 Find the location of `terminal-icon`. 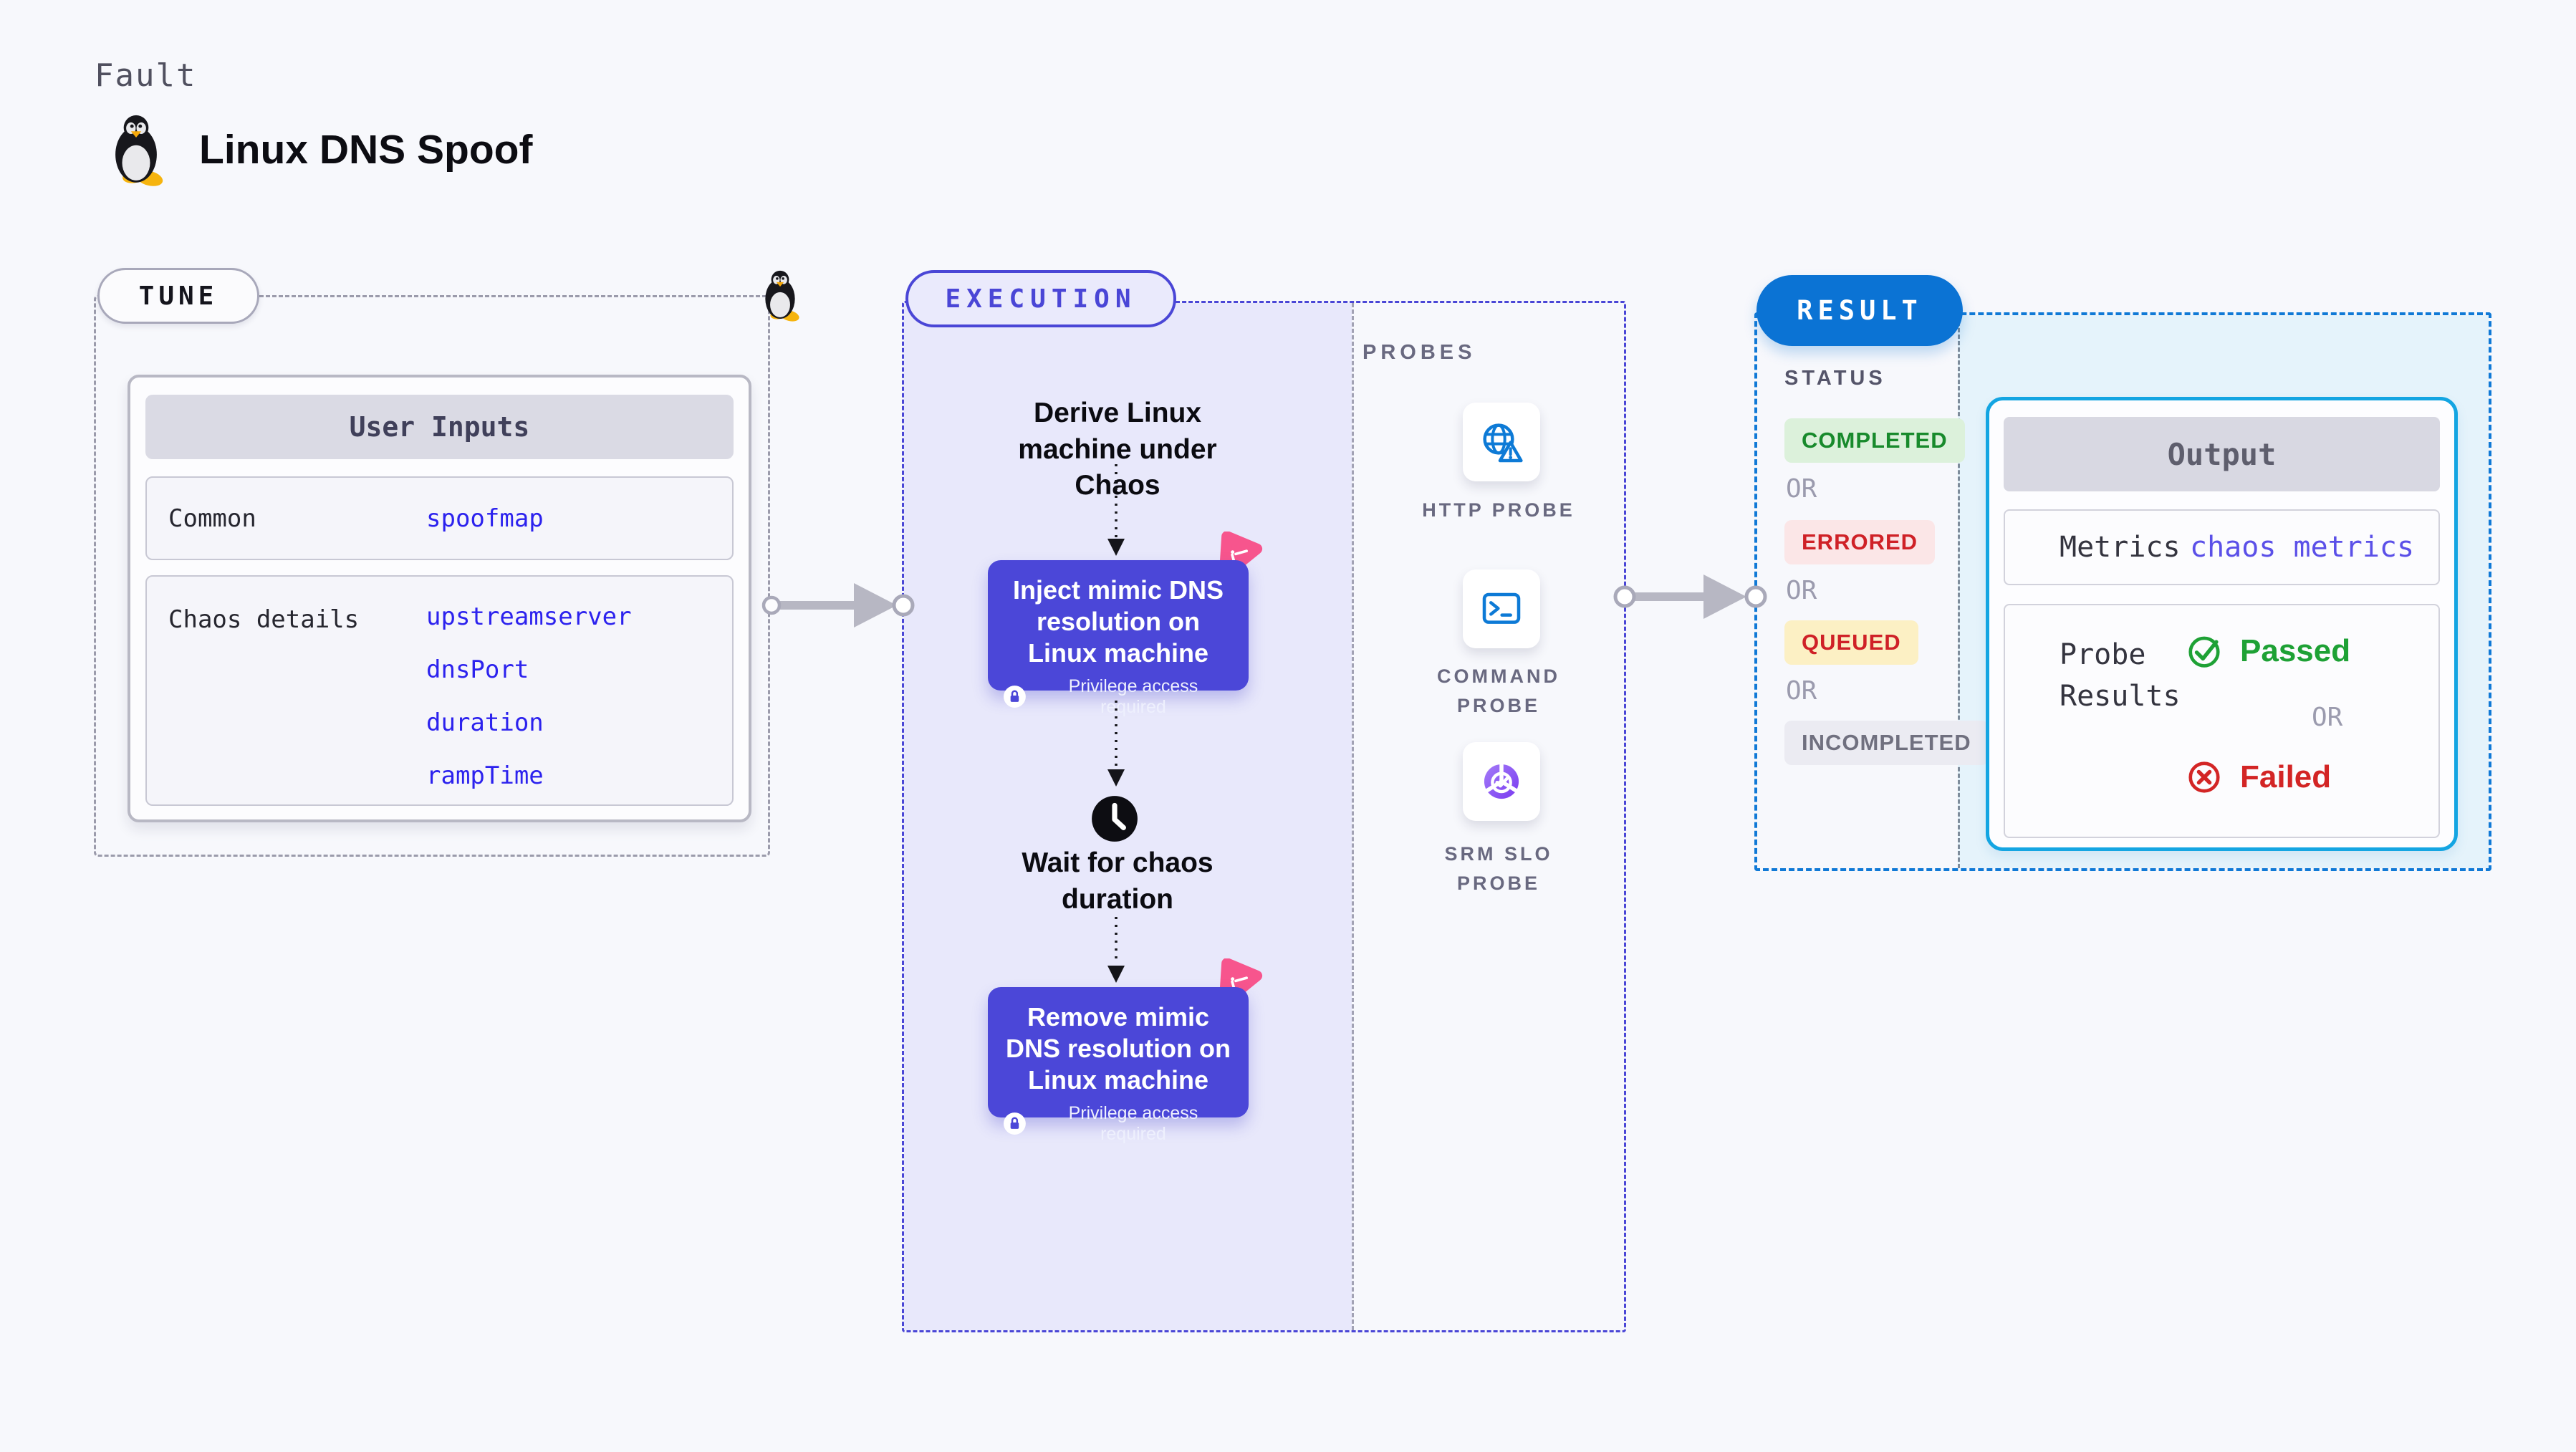

terminal-icon is located at coordinates (1501, 608).